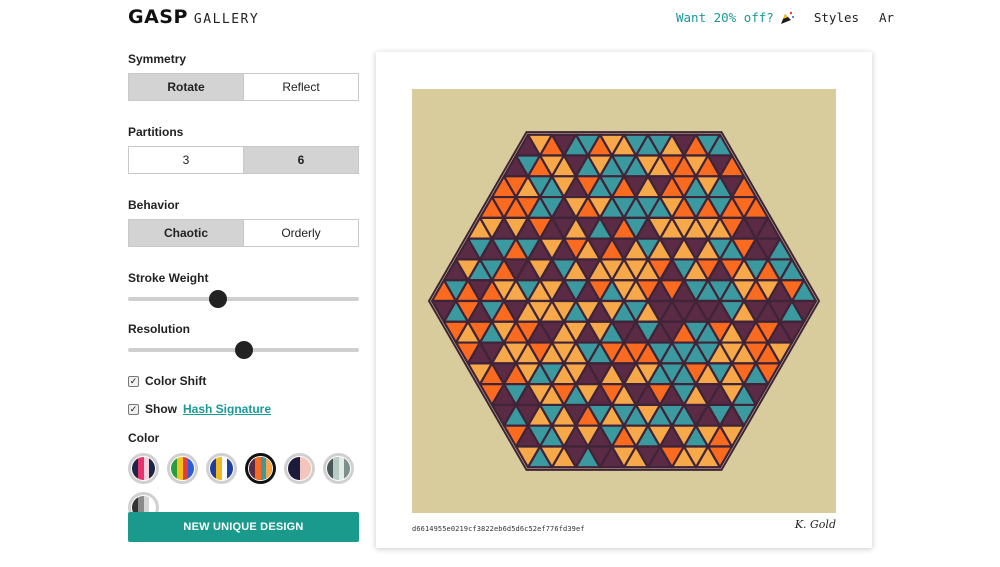  What do you see at coordinates (157, 59) in the screenshot?
I see `symmetry-label: Symmetry` at bounding box center [157, 59].